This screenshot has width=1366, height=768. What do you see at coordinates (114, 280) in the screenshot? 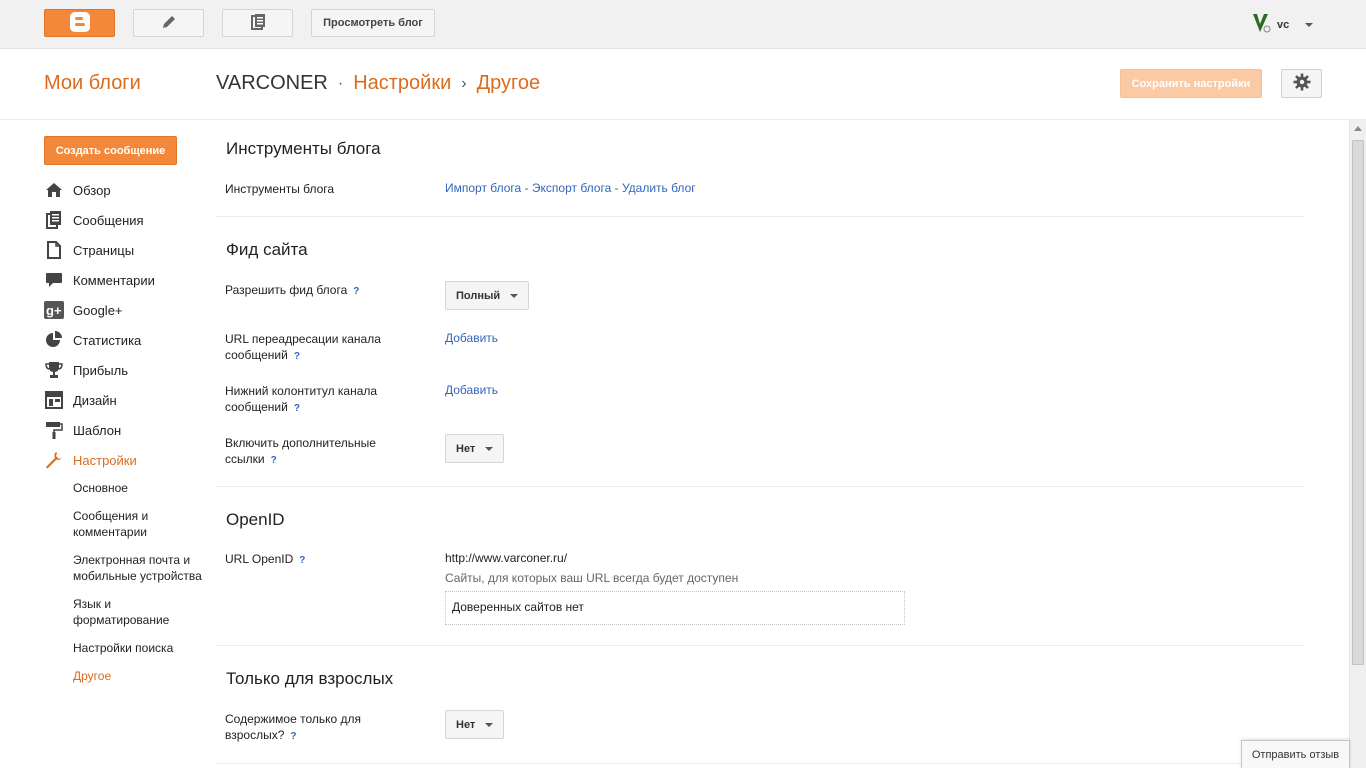
I see `sidebar-item-label: Комментарии` at bounding box center [114, 280].